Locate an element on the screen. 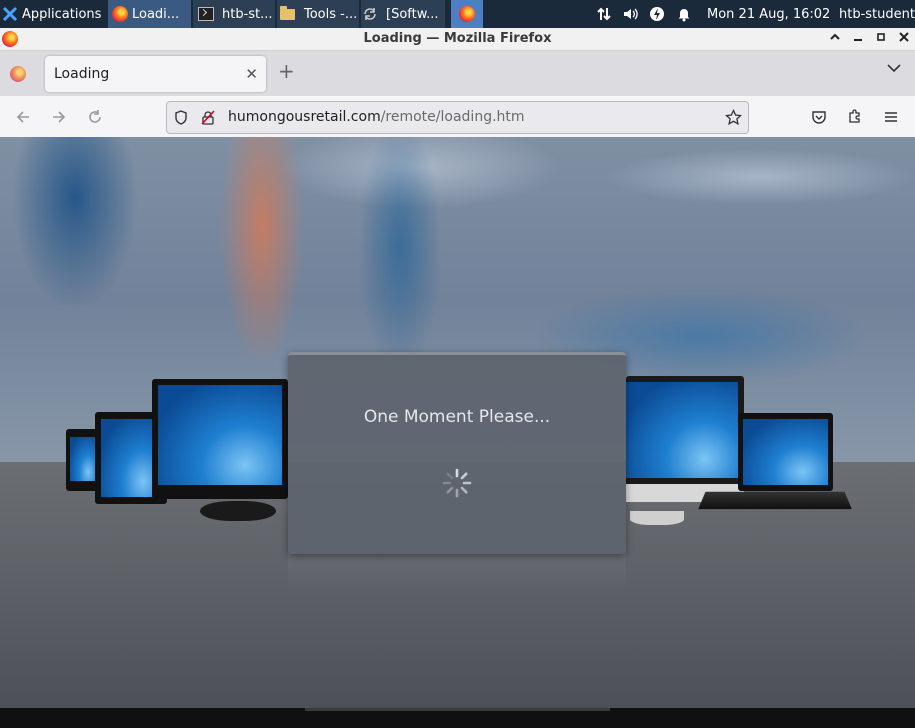 Image resolution: width=915 pixels, height=728 pixels. imac-device is located at coordinates (685, 439).